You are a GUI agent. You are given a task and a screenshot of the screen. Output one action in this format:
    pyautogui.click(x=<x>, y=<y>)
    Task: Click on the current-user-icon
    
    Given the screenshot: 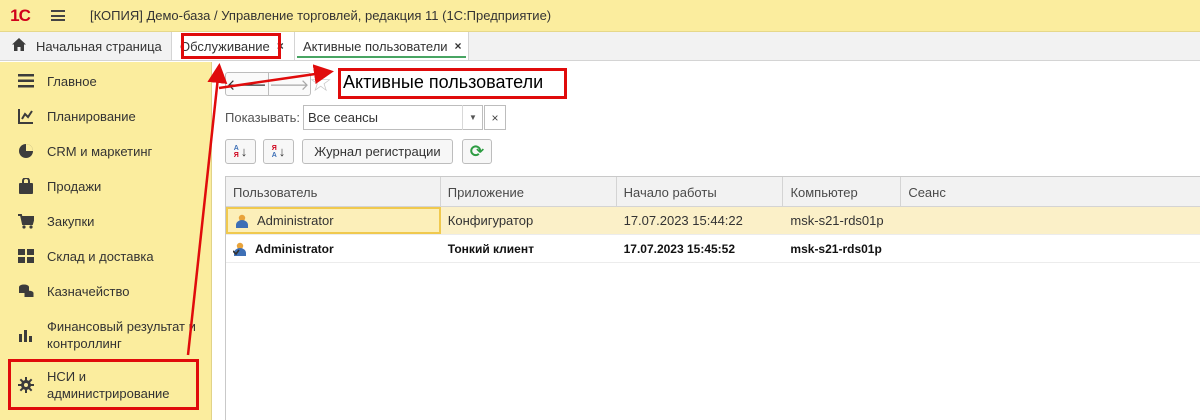 What is the action you would take?
    pyautogui.click(x=240, y=249)
    